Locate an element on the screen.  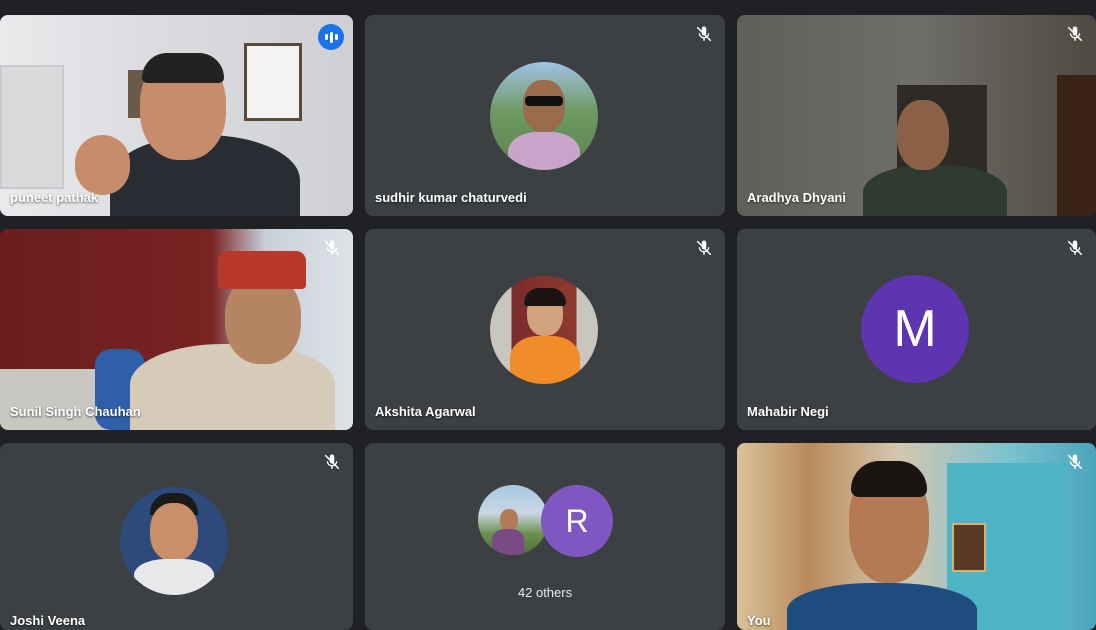
others-count-label: 42 others is located at coordinates (545, 592).